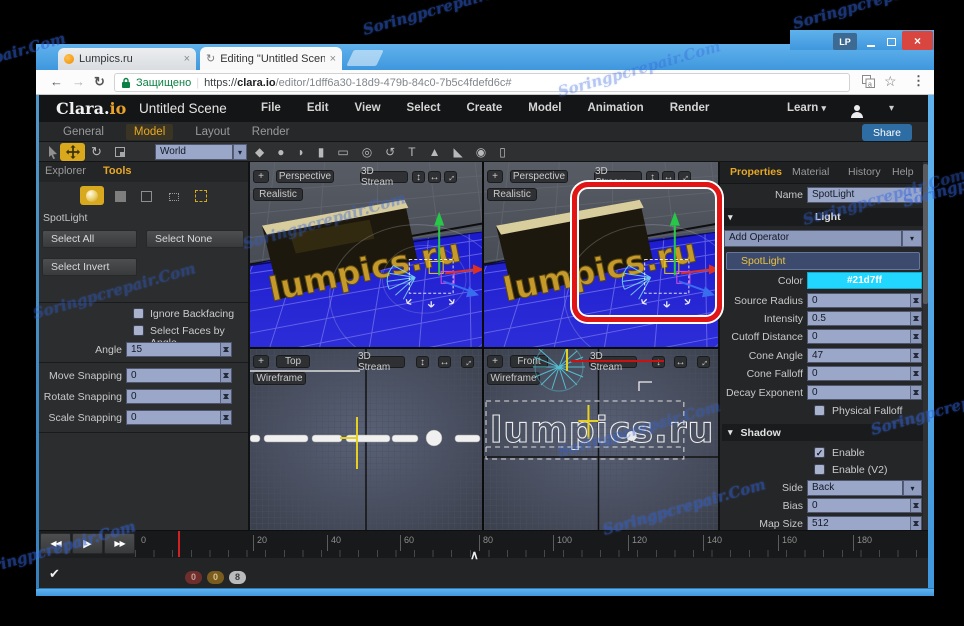 This screenshot has height=626, width=964. What do you see at coordinates (342, 152) in the screenshot?
I see `primitive-plane-icon: ▭` at bounding box center [342, 152].